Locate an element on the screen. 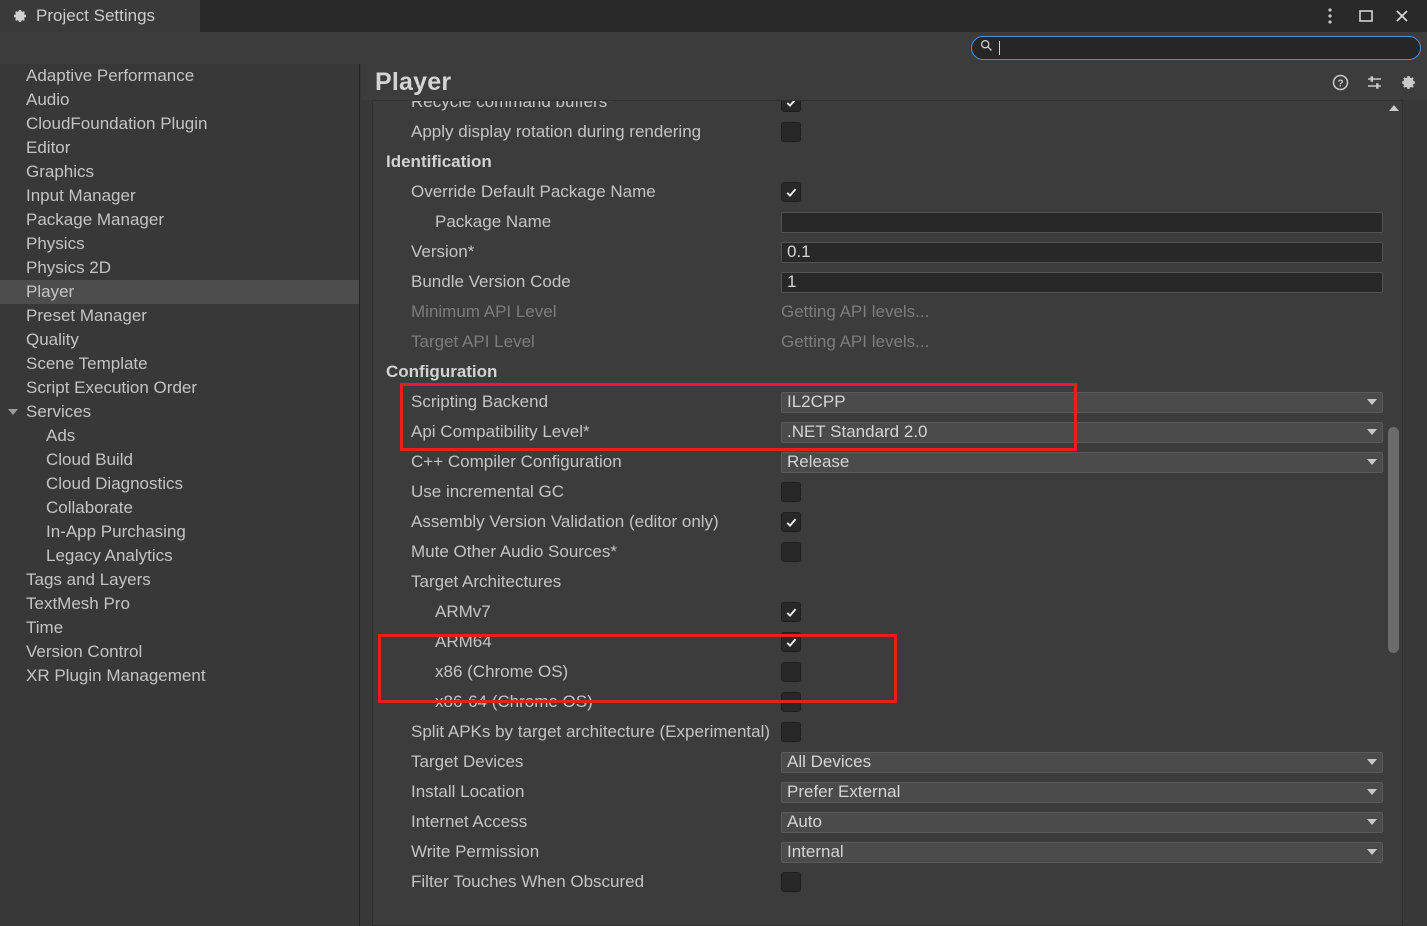 The height and width of the screenshot is (926, 1427). property-row-recycle-command-buffers: Recycle command buffers* is located at coordinates (888, 109).